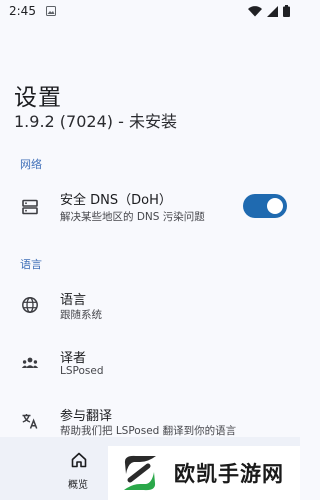  What do you see at coordinates (79, 460) in the screenshot?
I see `home-icon` at bounding box center [79, 460].